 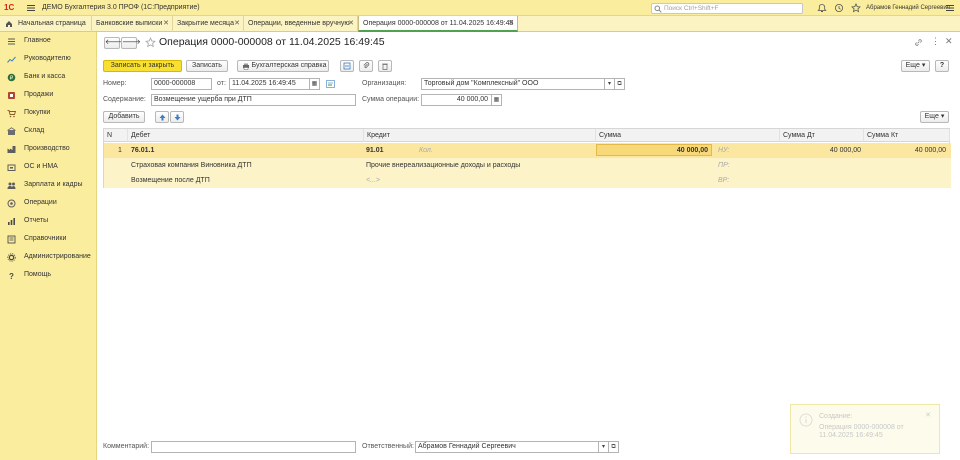 What do you see at coordinates (124, 117) in the screenshot?
I see `add-row-button: Добавить` at bounding box center [124, 117].